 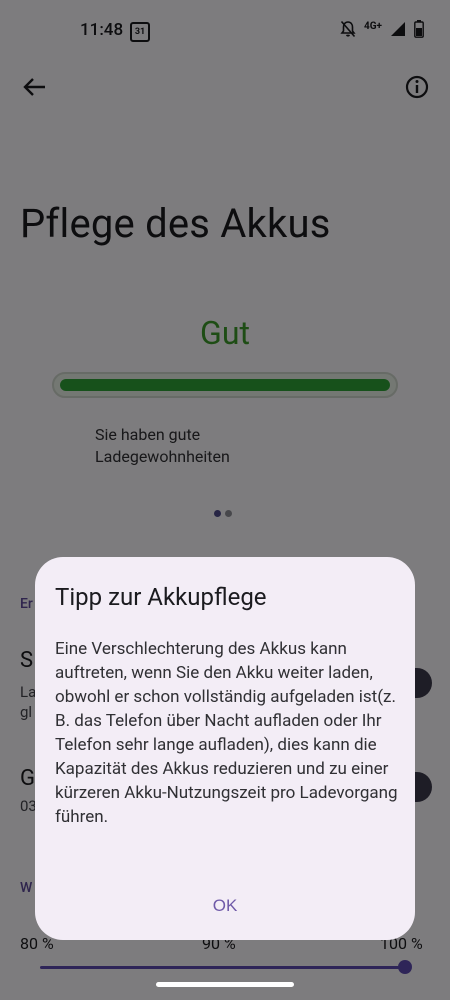 I want to click on dialog-title: Tipp zur Akkupflege, so click(x=161, y=597).